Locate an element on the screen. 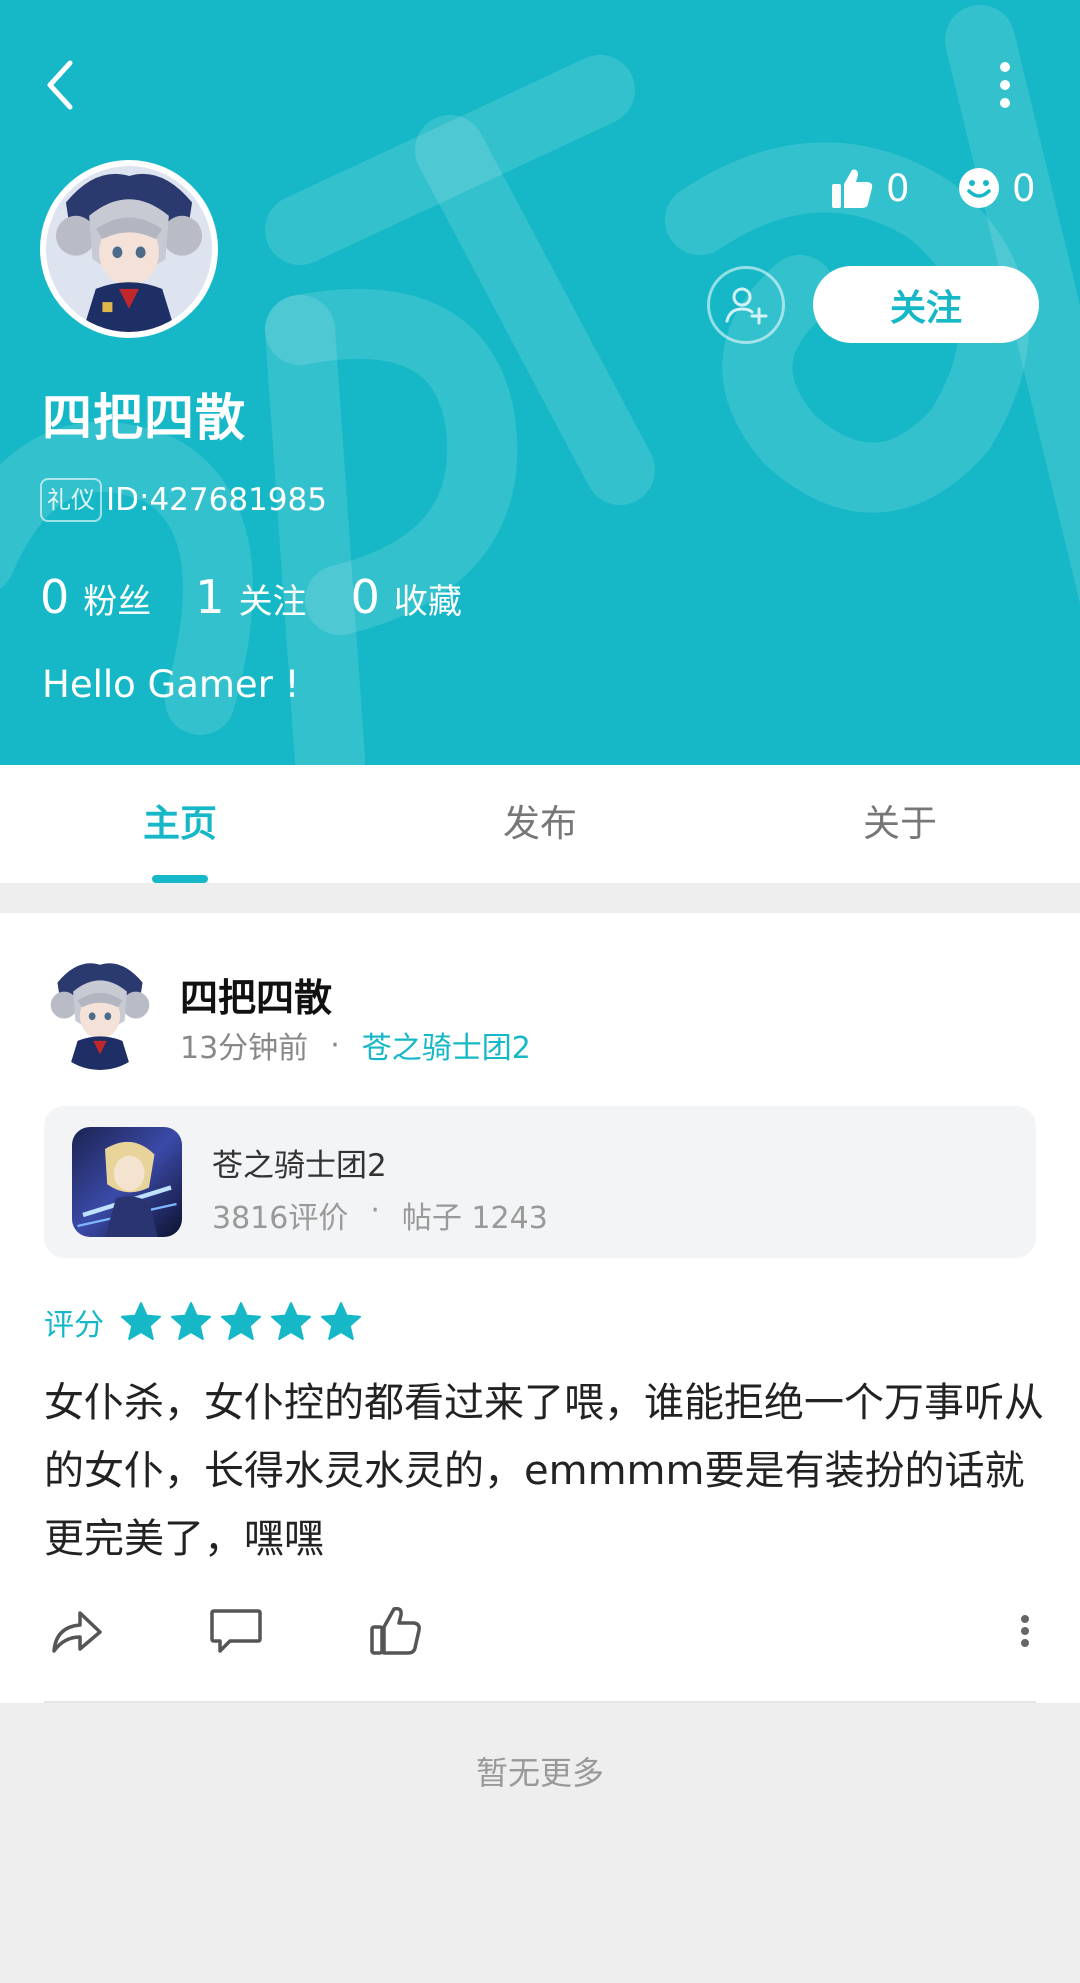 This screenshot has width=1080, height=1983. rating-row: 评分 is located at coordinates (207, 1322).